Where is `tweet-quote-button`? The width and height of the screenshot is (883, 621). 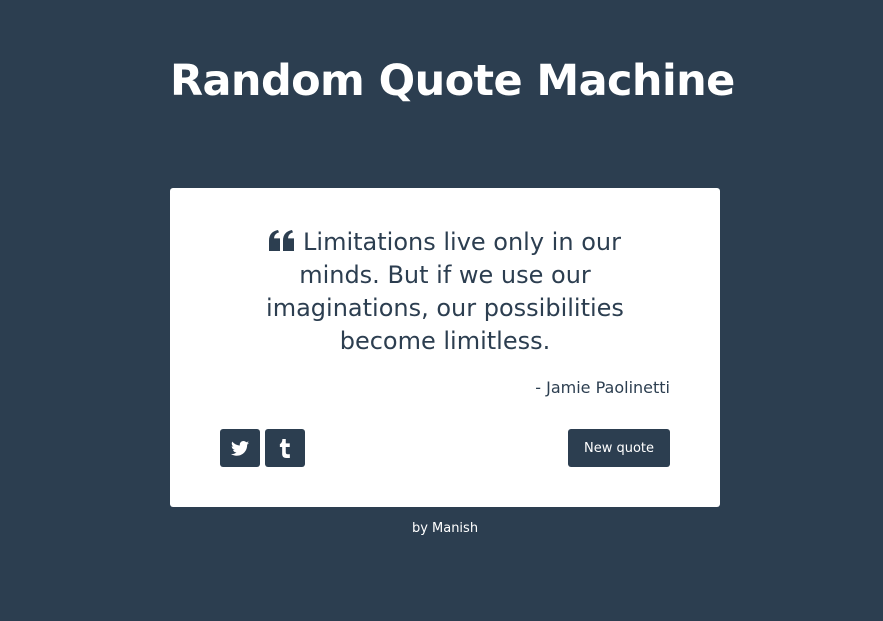 tweet-quote-button is located at coordinates (240, 448).